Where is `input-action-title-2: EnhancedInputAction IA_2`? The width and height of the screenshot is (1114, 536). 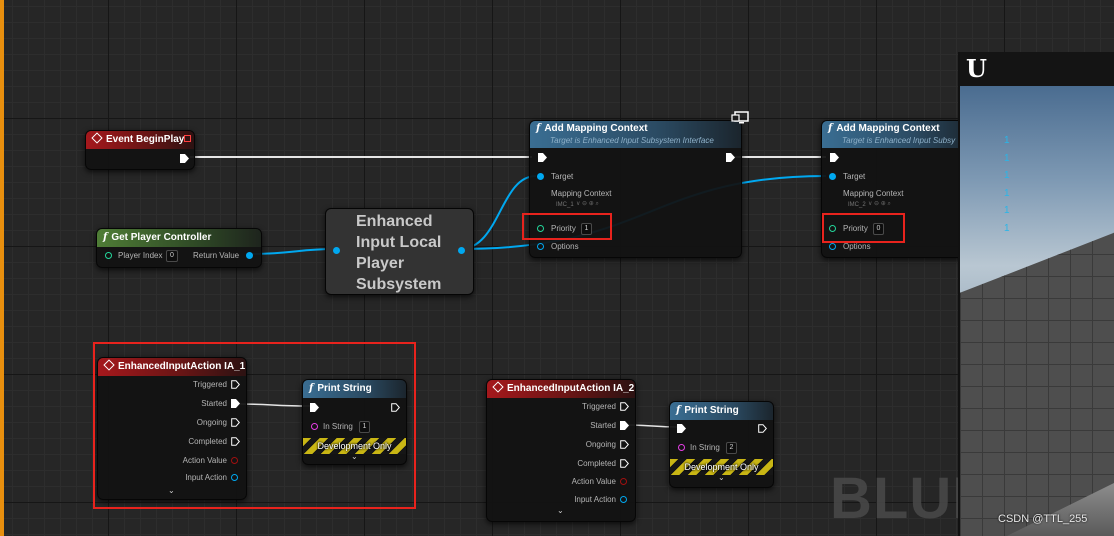
input-action-title-2: EnhancedInputAction IA_2 is located at coordinates (571, 388).